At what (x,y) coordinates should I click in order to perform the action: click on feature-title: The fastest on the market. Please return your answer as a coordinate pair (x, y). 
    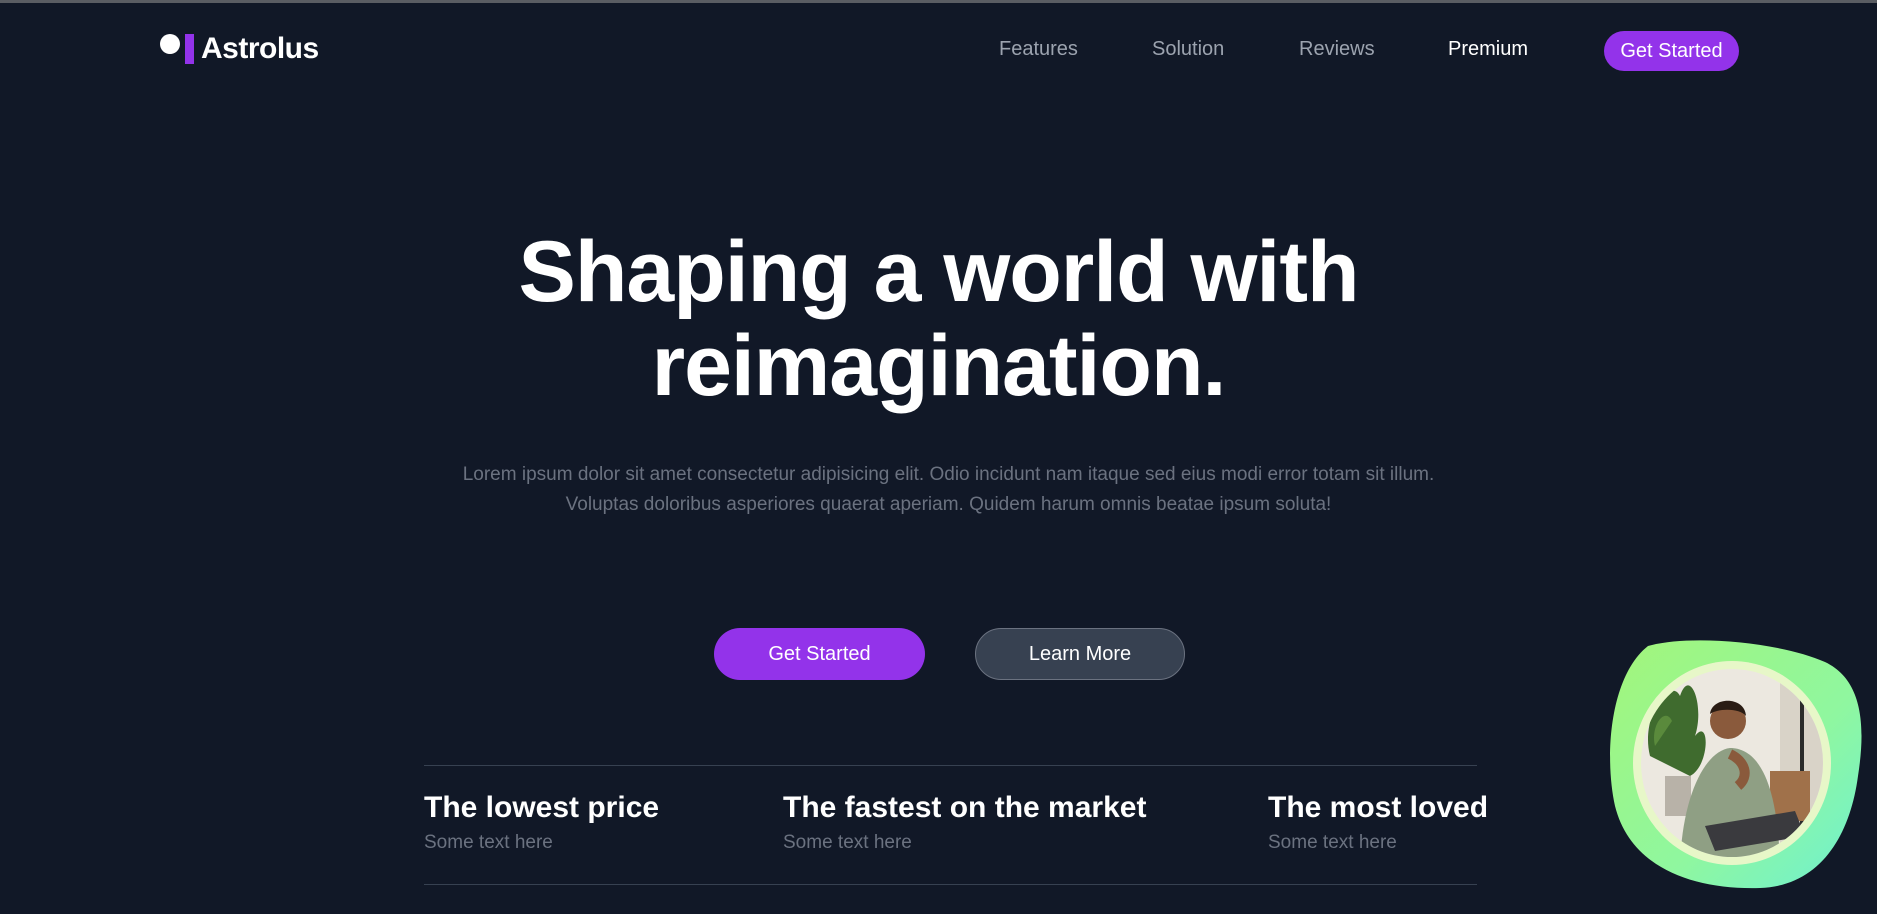
    Looking at the image, I should click on (965, 807).